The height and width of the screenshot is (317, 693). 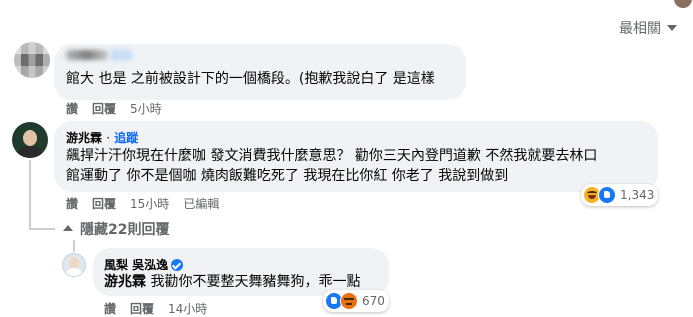 I want to click on reaction-summary: 670, so click(x=356, y=301).